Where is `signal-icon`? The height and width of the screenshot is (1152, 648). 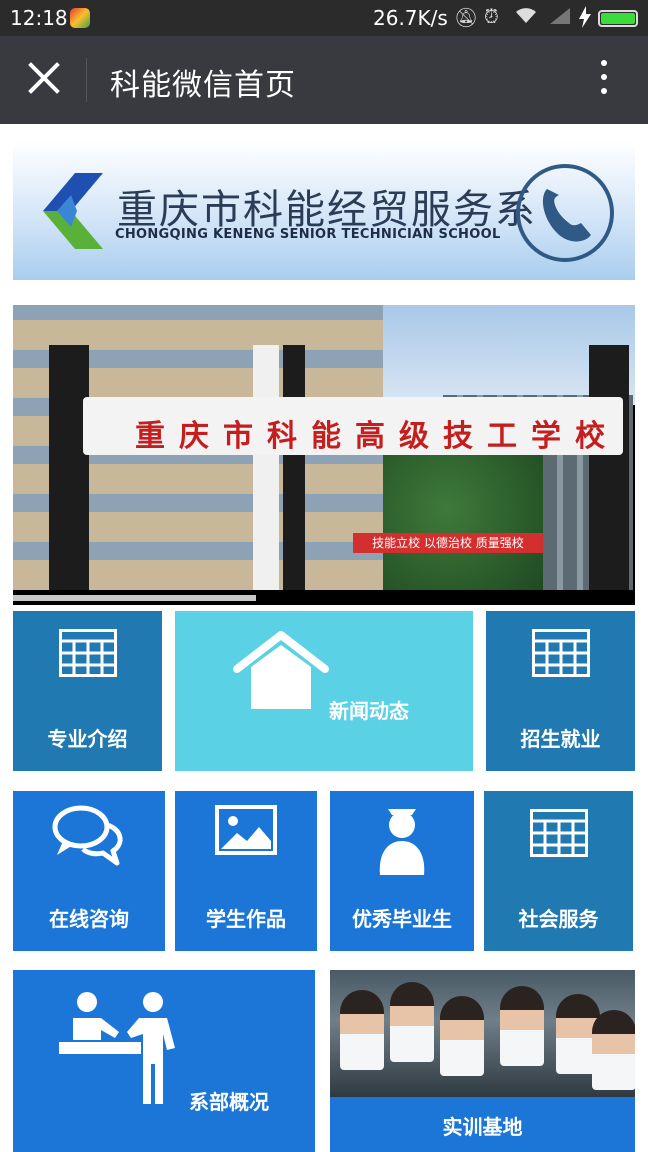
signal-icon is located at coordinates (560, 18).